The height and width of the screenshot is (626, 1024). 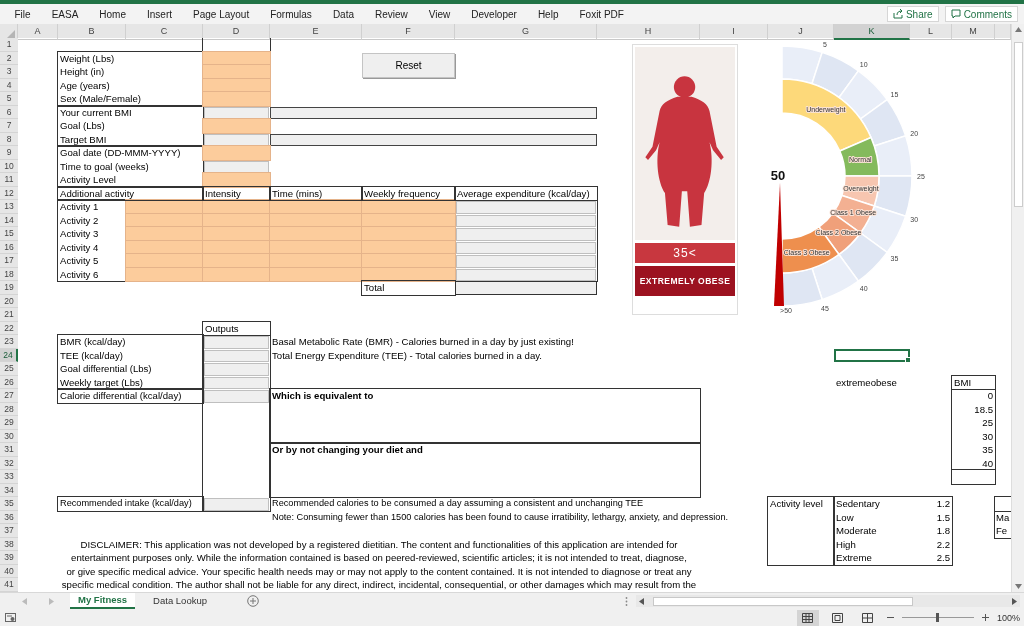 What do you see at coordinates (931, 32) in the screenshot?
I see `column-header: L` at bounding box center [931, 32].